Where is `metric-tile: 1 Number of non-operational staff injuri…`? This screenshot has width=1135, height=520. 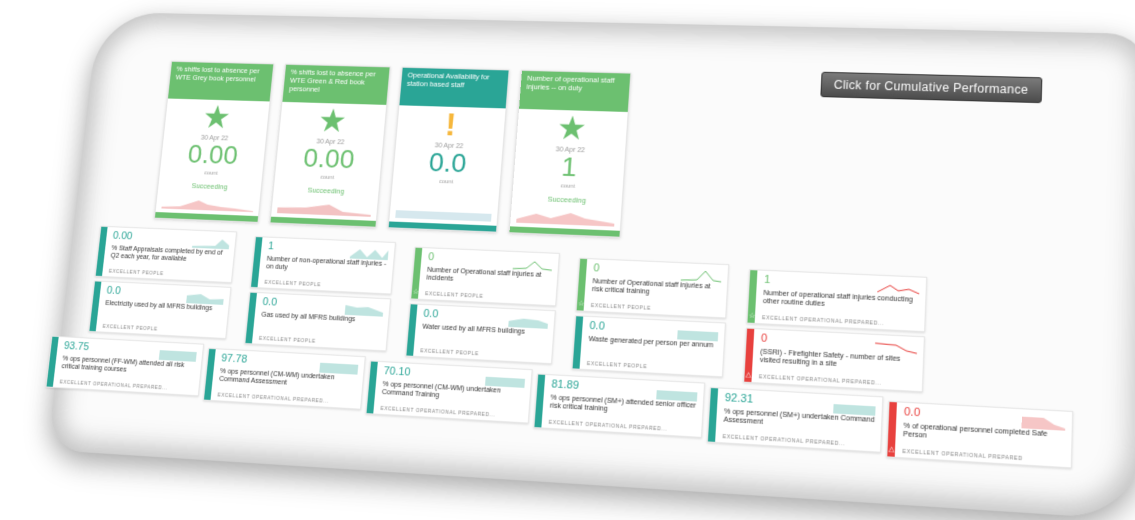 metric-tile: 1 Number of non-operational staff injuri… is located at coordinates (322, 265).